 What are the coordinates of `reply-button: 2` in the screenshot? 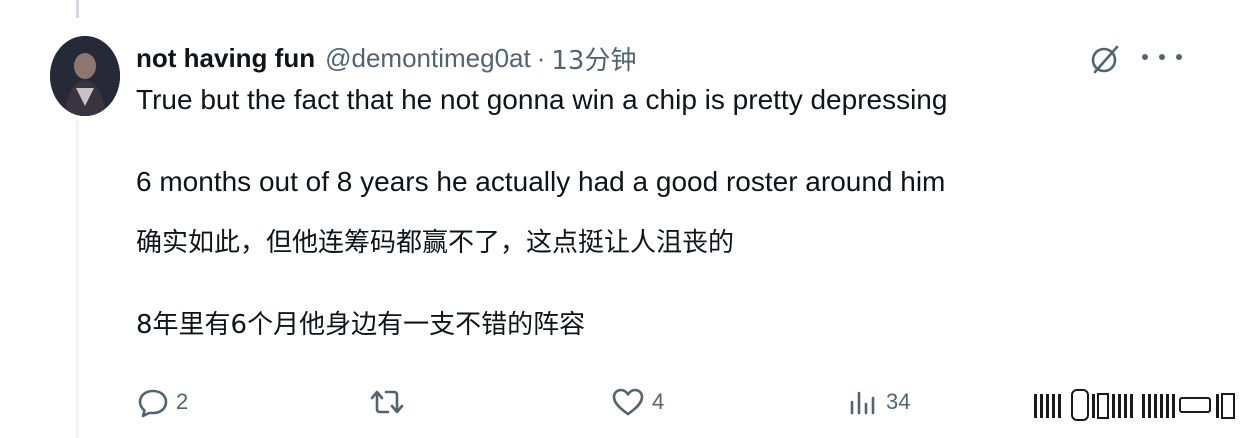 It's located at (162, 402).